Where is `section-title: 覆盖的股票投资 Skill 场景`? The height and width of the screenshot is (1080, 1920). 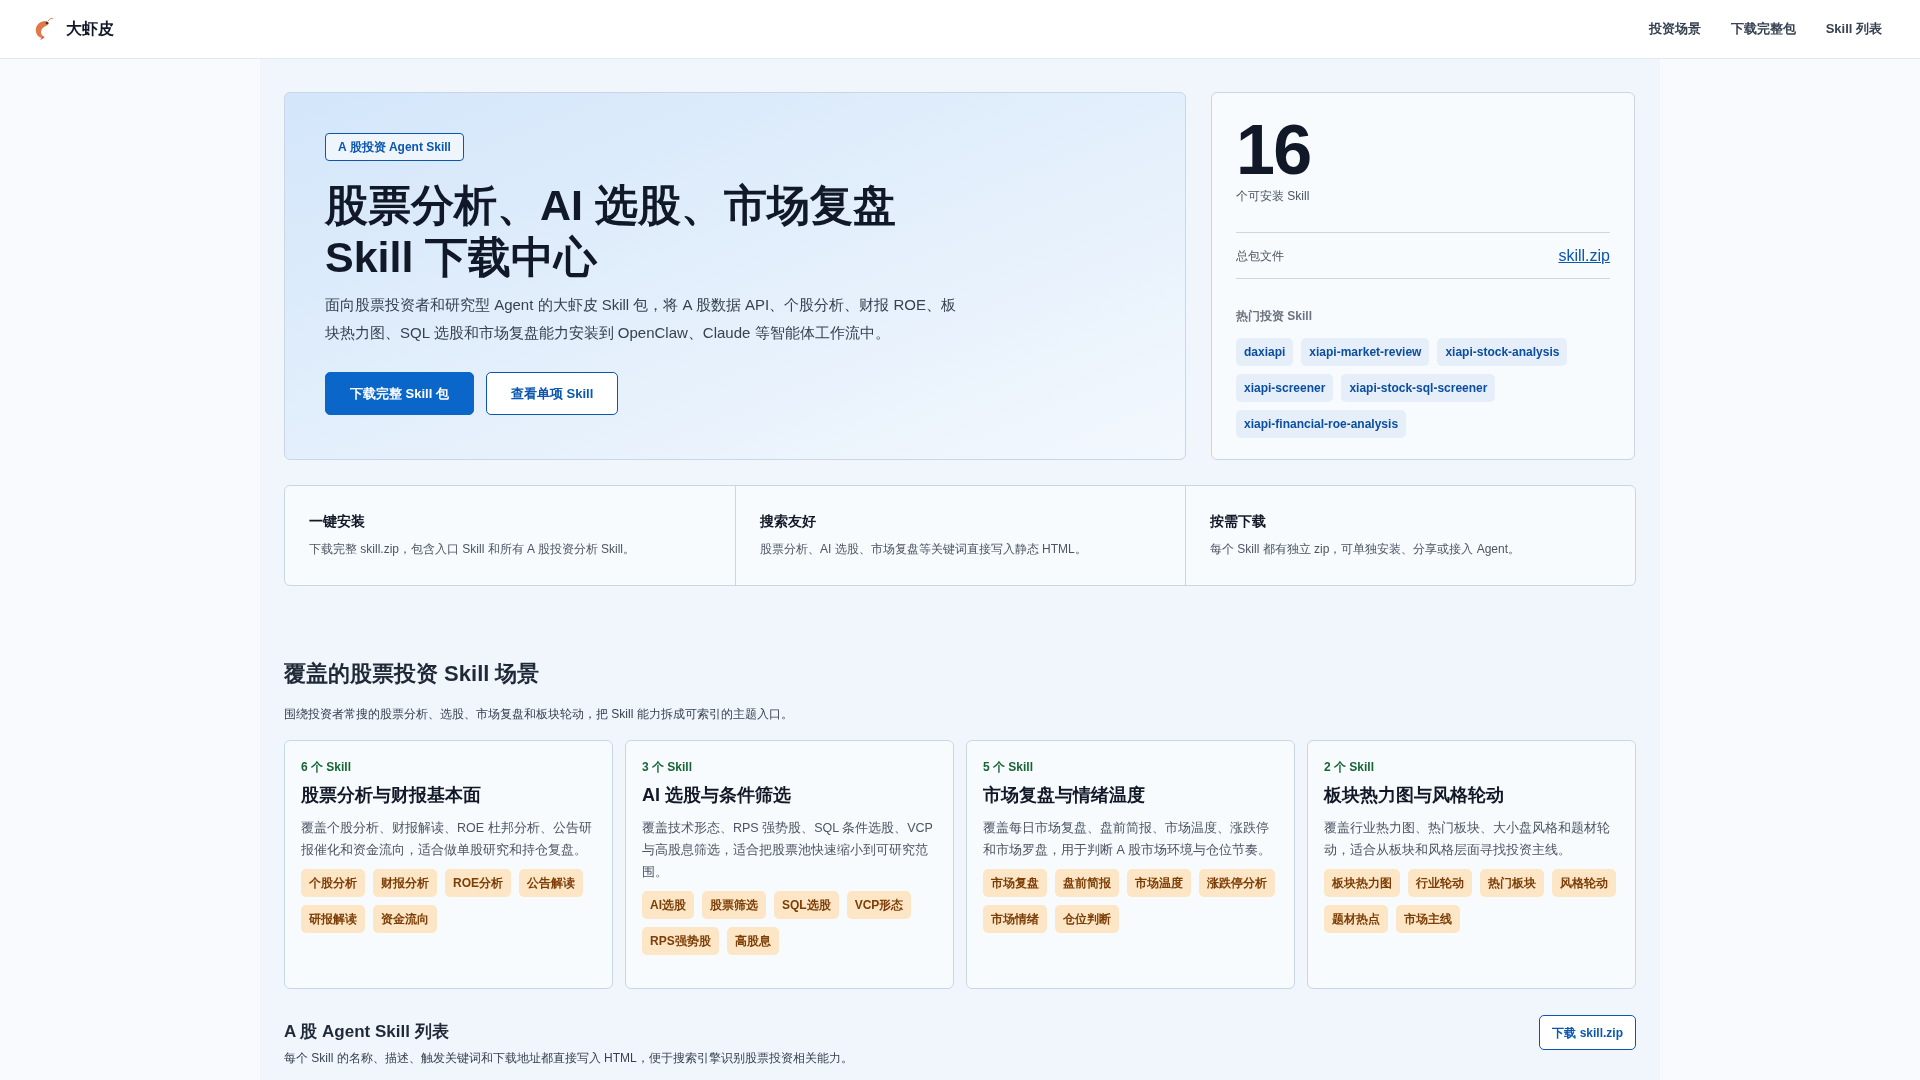 section-title: 覆盖的股票投资 Skill 场景 is located at coordinates (412, 674).